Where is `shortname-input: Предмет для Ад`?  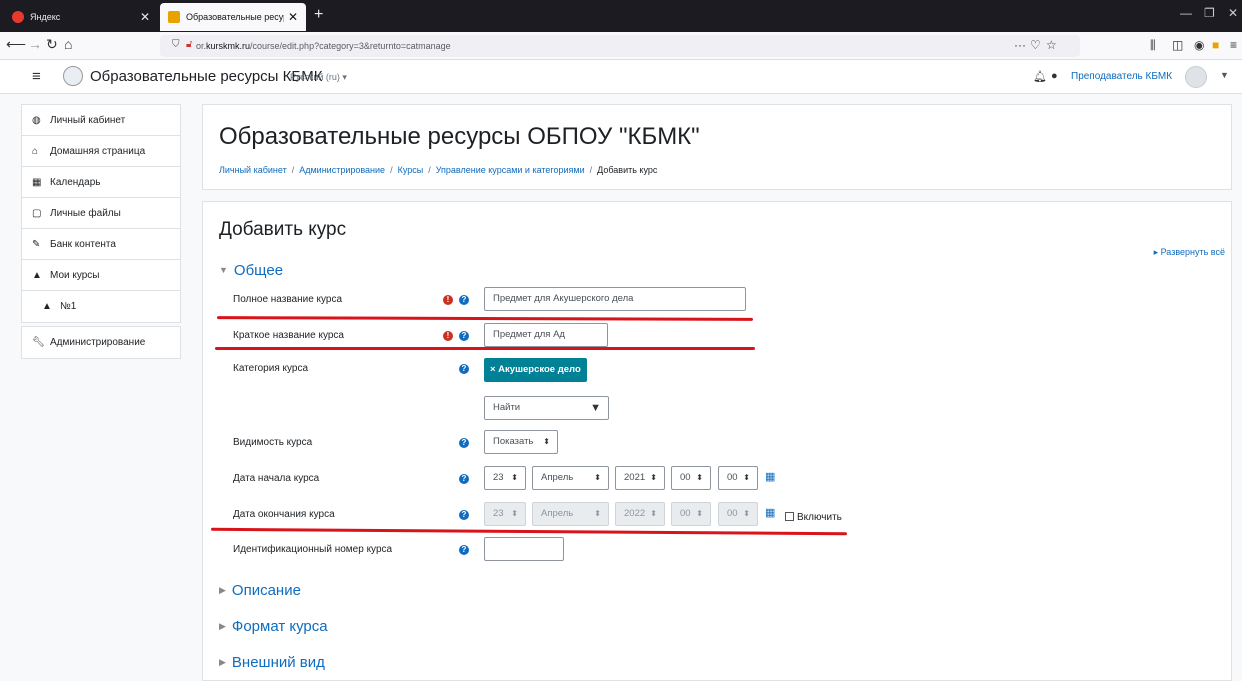
shortname-input: Предмет для Ад is located at coordinates (546, 335).